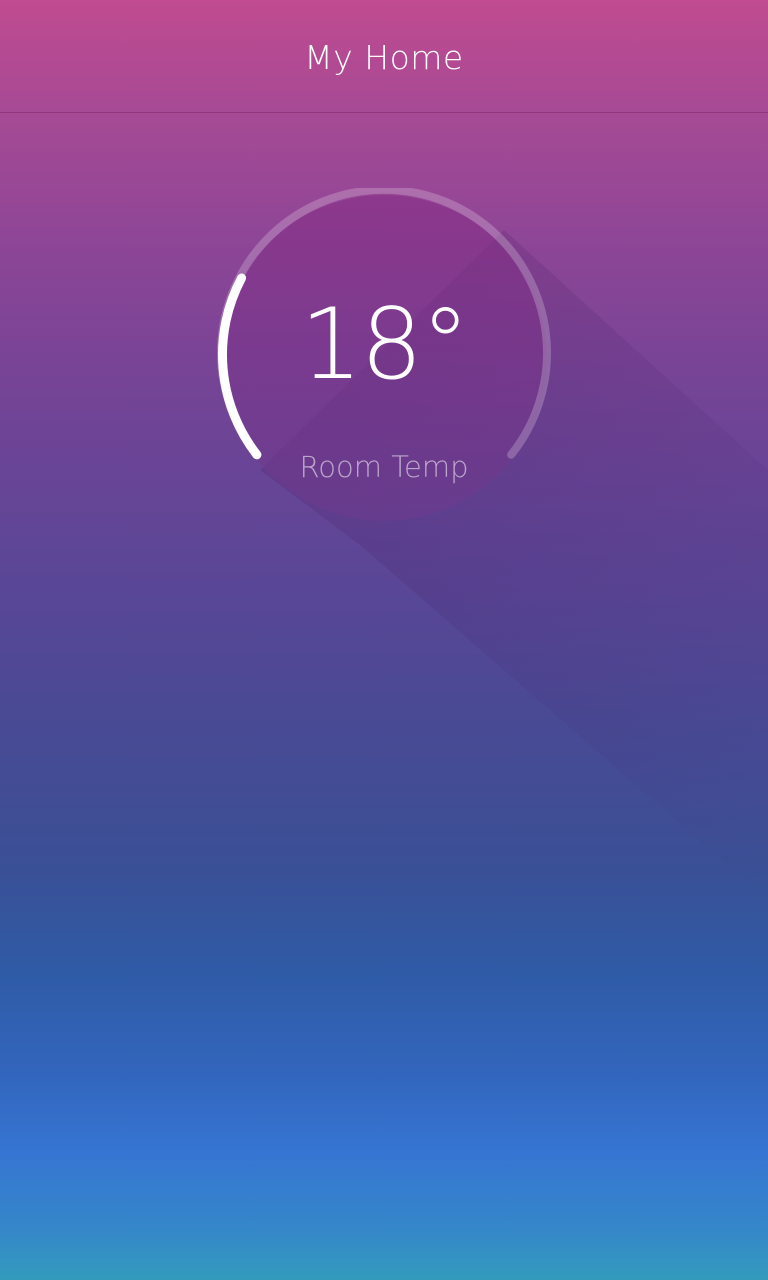 The image size is (768, 1280). What do you see at coordinates (385, 345) in the screenshot?
I see `temperature-readout: 18°` at bounding box center [385, 345].